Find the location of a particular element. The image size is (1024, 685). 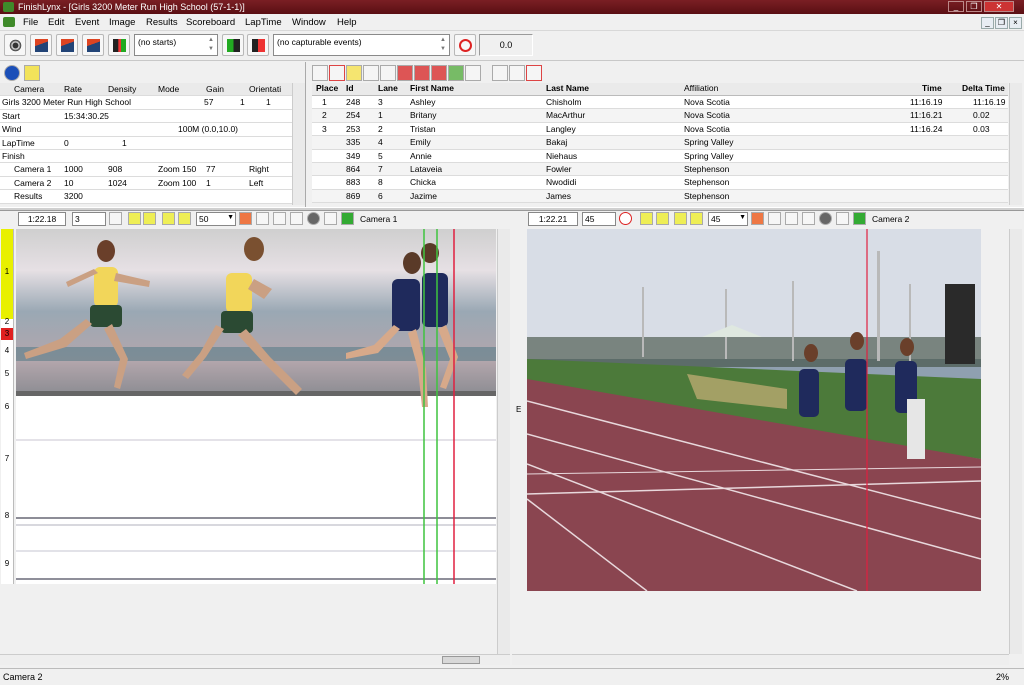

camera2-frame-input: 45 is located at coordinates (599, 219).